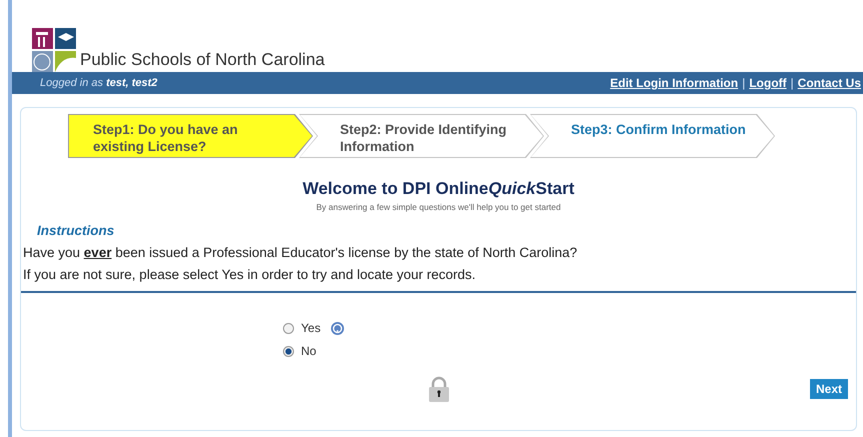 The height and width of the screenshot is (437, 863). Describe the element at coordinates (829, 83) in the screenshot. I see `header-link: Contact Us` at that location.